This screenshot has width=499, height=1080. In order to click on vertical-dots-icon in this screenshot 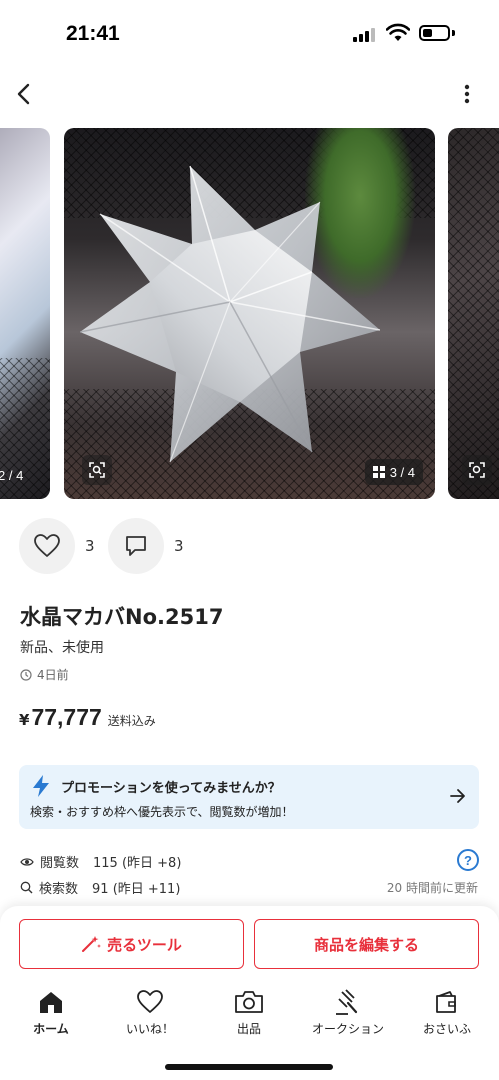, I will do `click(467, 94)`.